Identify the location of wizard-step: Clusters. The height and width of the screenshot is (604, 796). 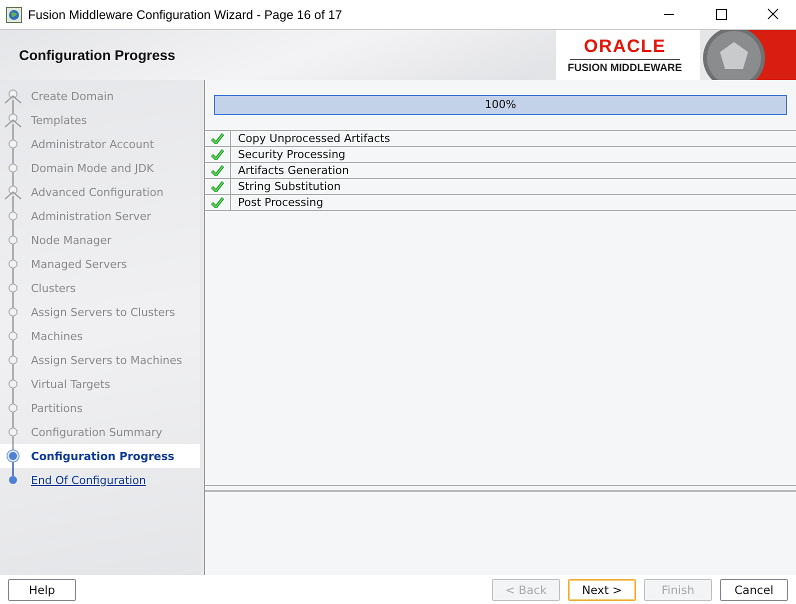
(100, 288).